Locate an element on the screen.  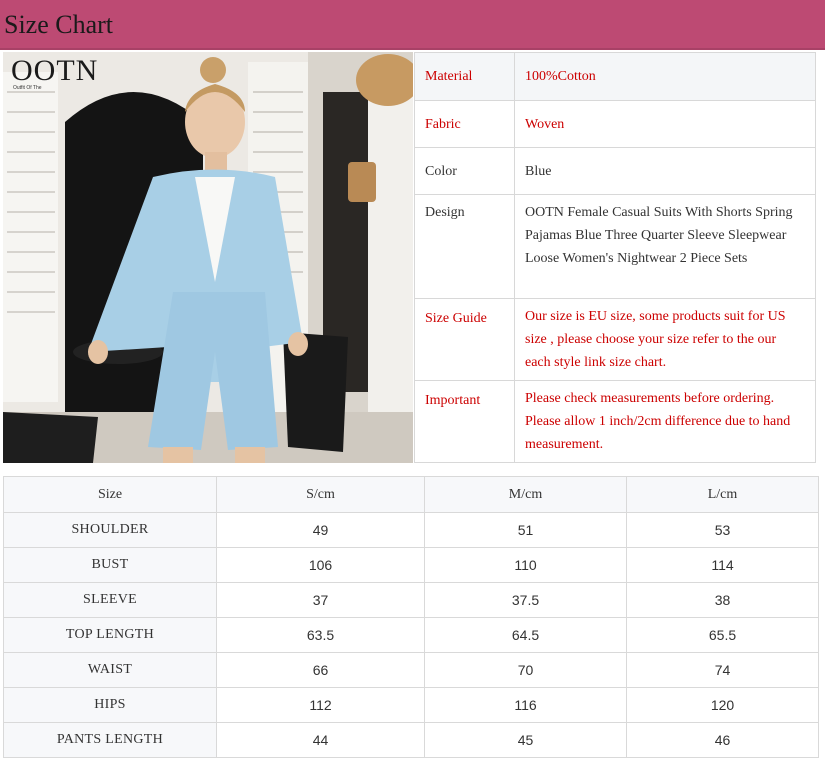
info-label: Color is located at coordinates (464, 171).